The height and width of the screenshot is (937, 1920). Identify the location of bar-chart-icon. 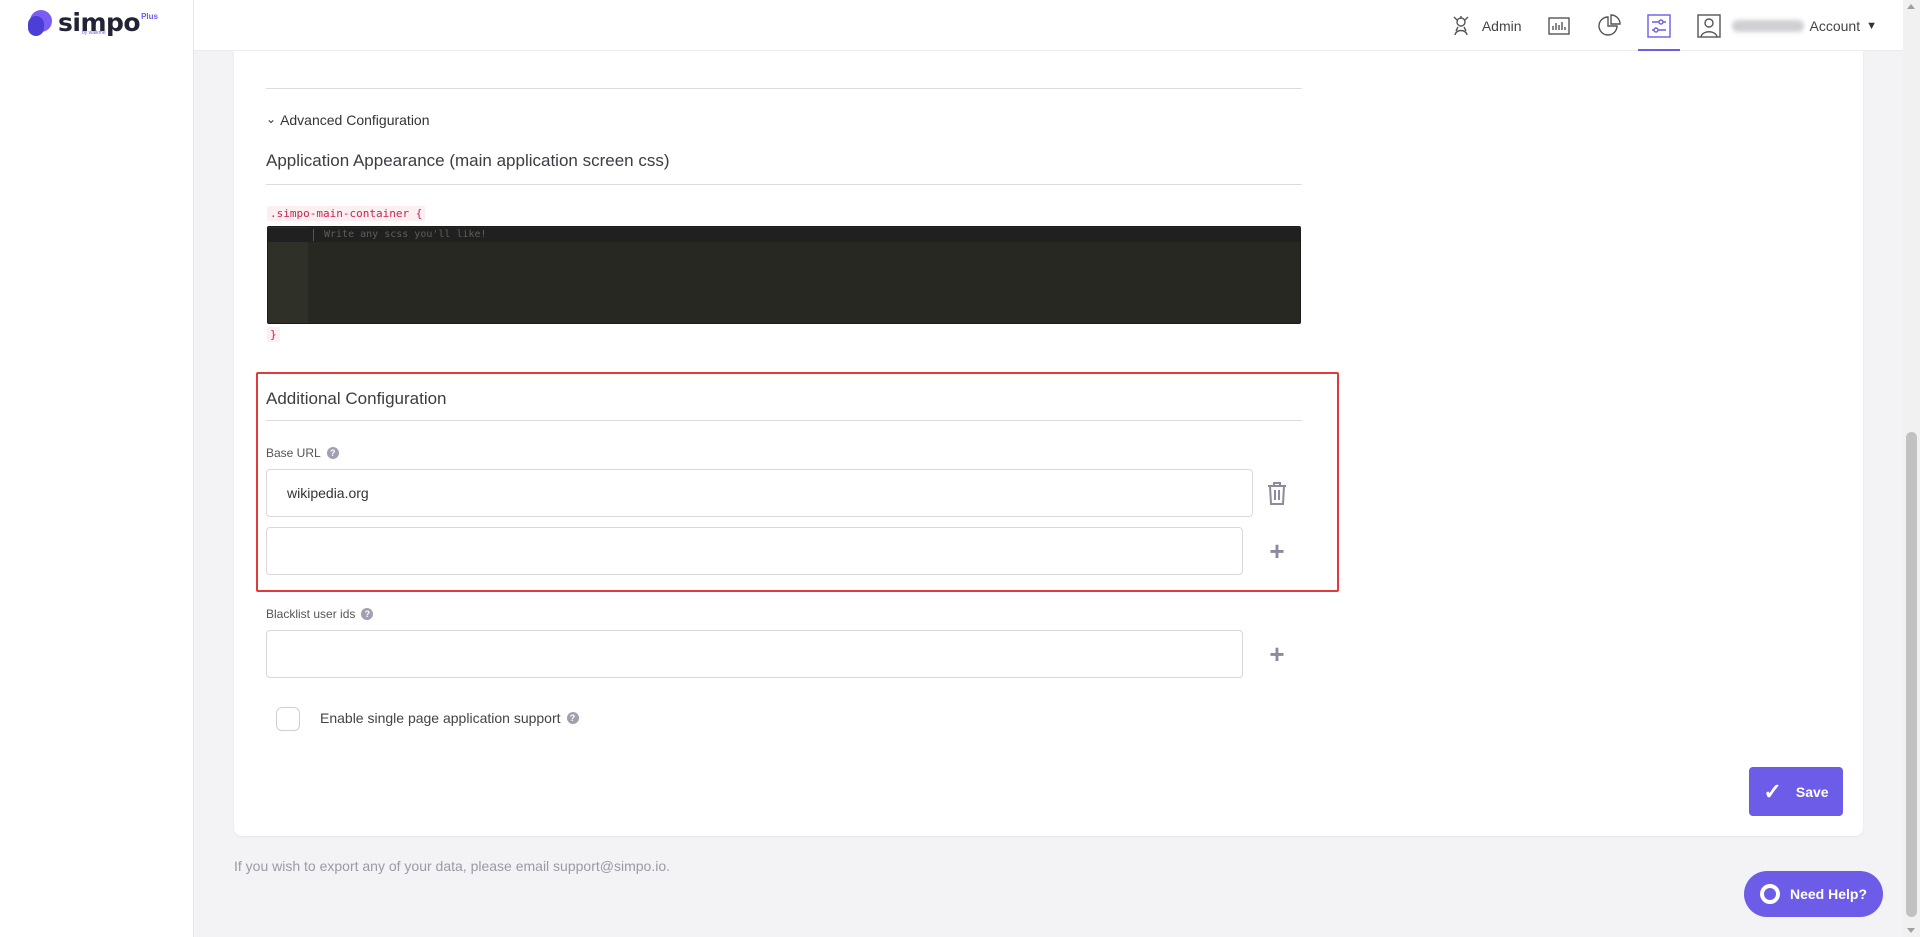
(1558, 25).